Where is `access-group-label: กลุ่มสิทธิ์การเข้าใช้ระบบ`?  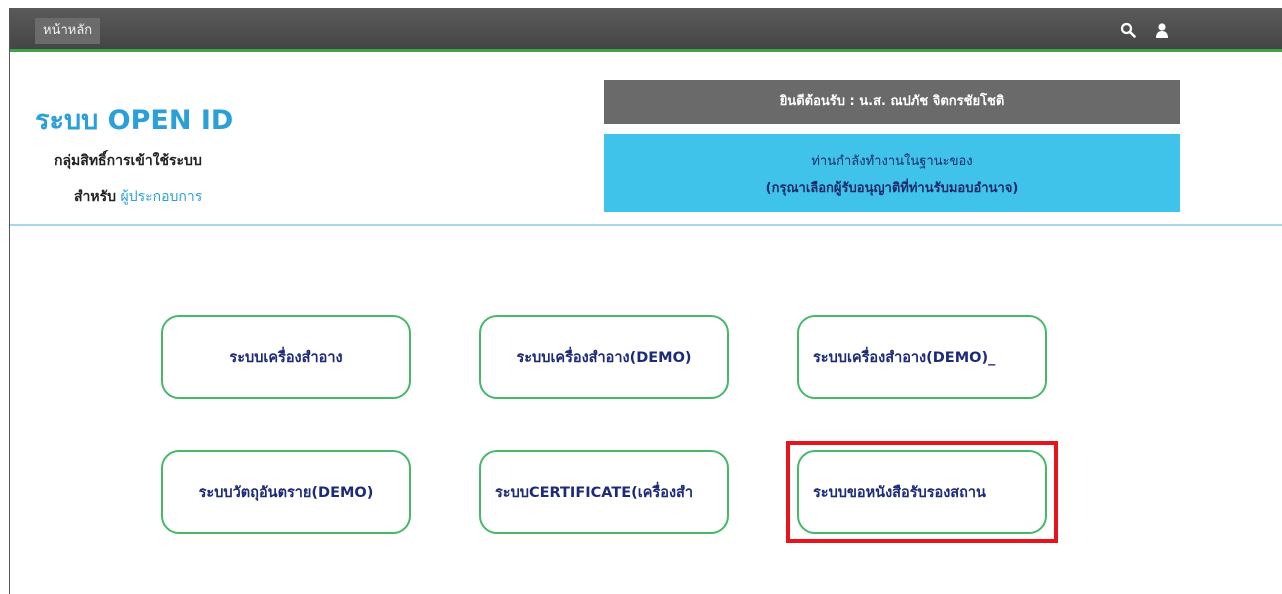 access-group-label: กลุ่มสิทธิ์การเข้าใช้ระบบ is located at coordinates (128, 161).